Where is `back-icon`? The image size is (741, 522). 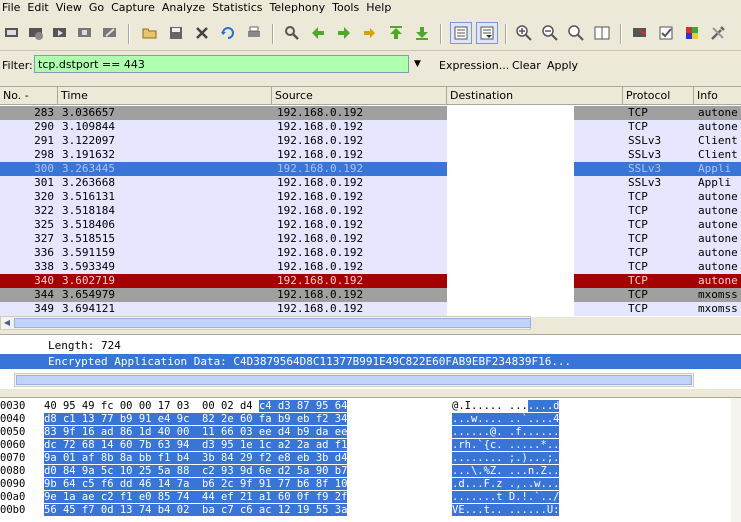 back-icon is located at coordinates (318, 33).